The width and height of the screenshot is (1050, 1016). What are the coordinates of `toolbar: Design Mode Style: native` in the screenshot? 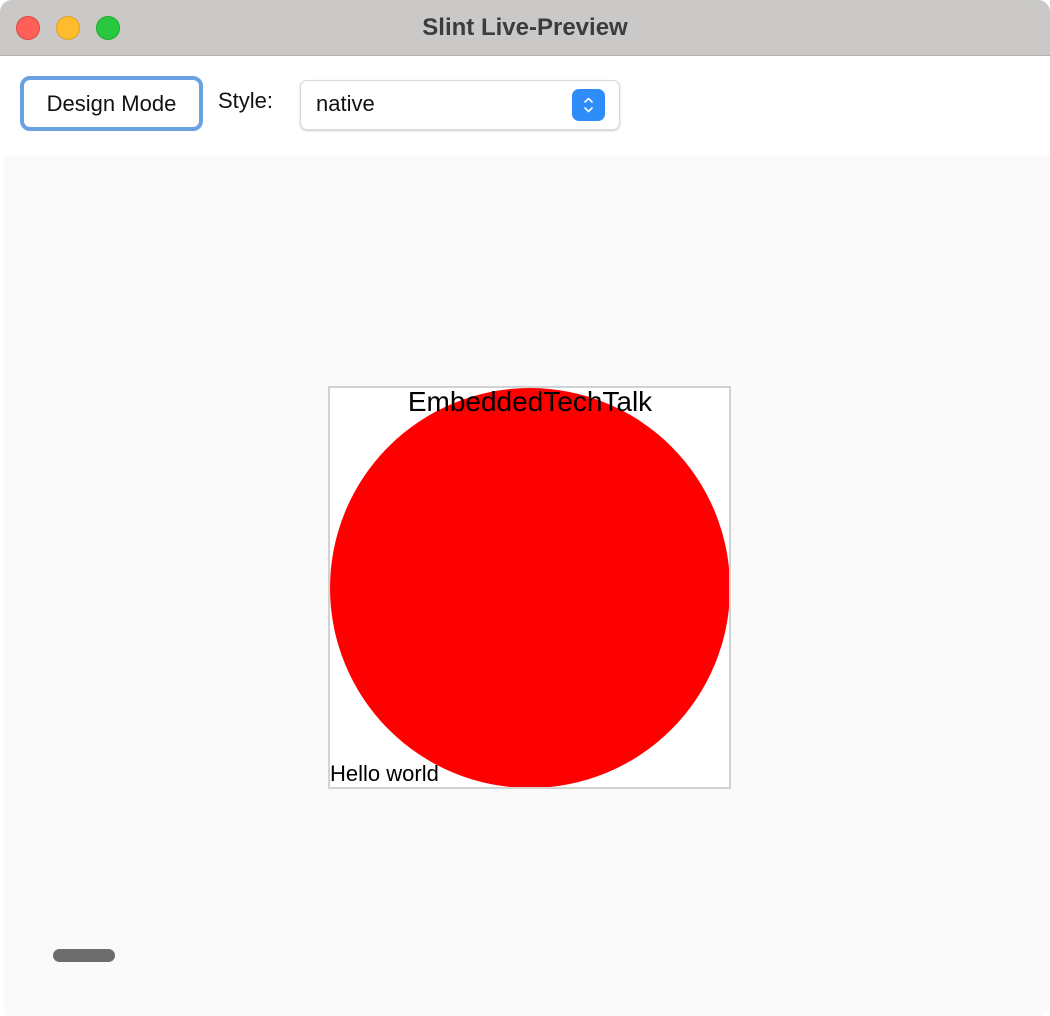 It's located at (525, 106).